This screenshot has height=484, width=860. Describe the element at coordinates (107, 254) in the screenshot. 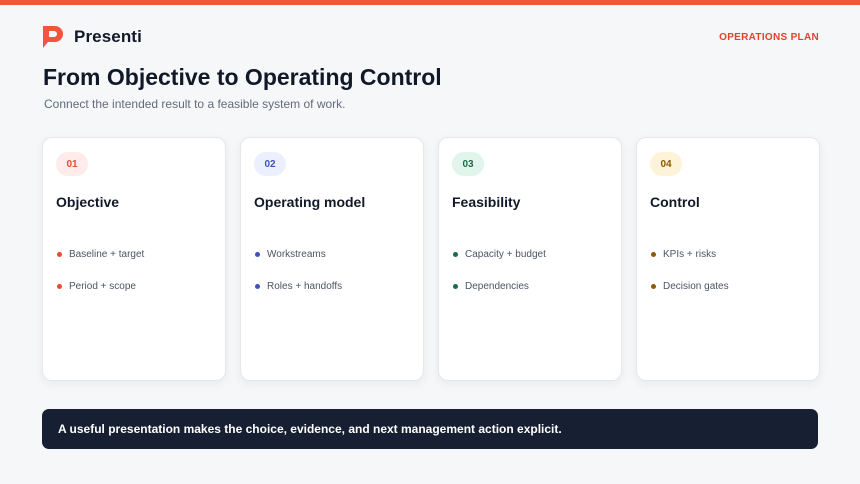

I see `bullet-text: Baseline + target` at that location.